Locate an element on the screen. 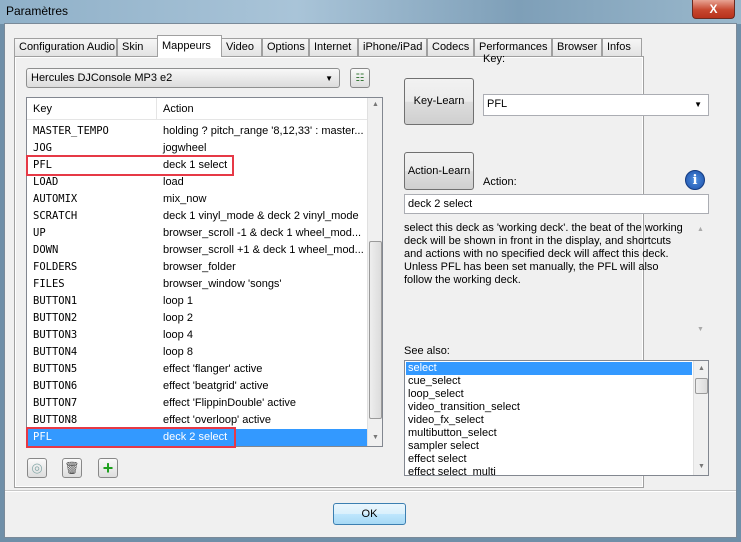 The width and height of the screenshot is (741, 542). row-action: deck 1 vinyl_mode & deck 2 vinyl_mode is located at coordinates (261, 216).